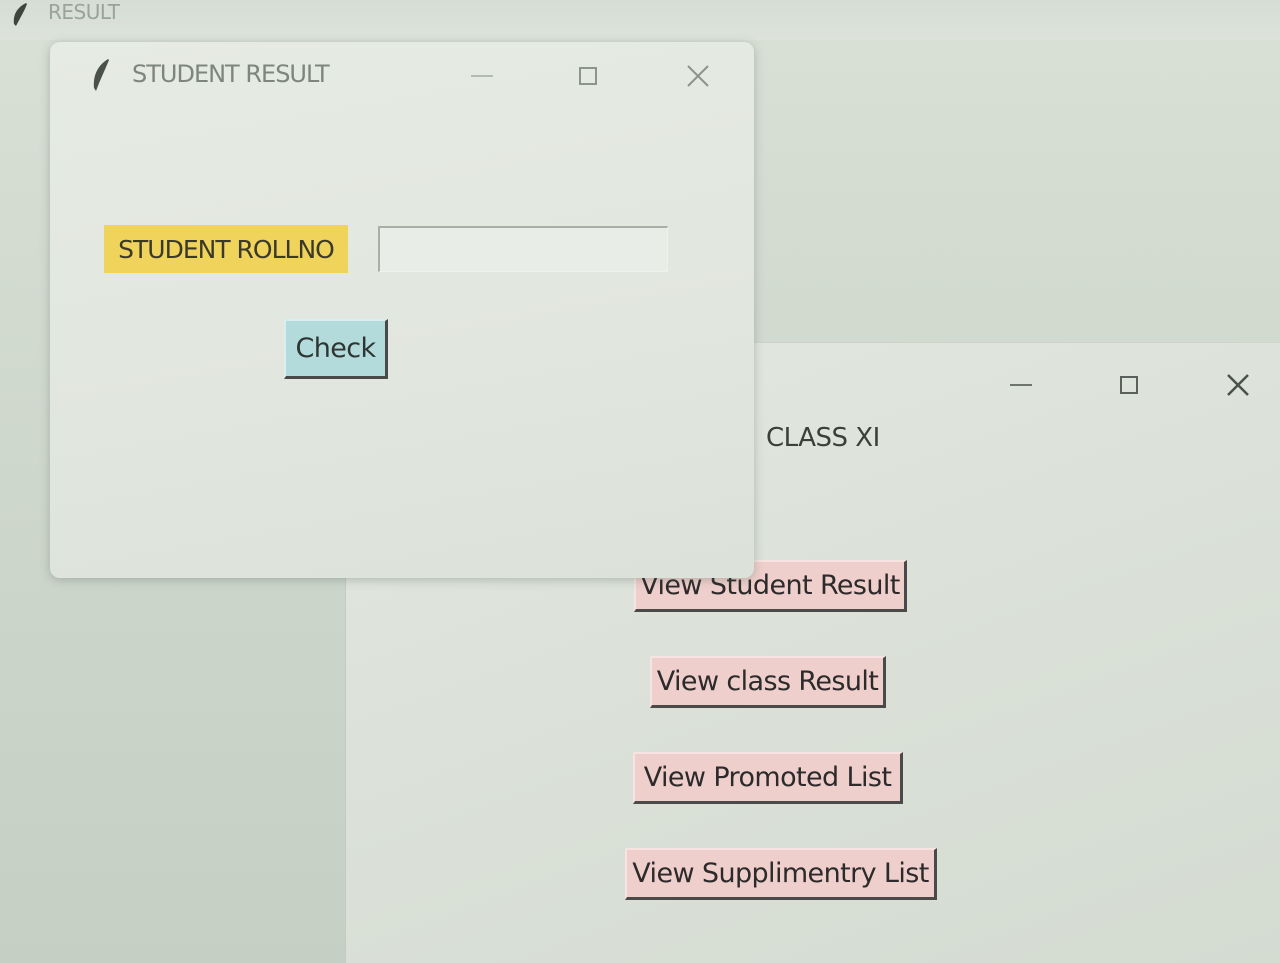  I want to click on class-heading: CLASS XI, so click(823, 438).